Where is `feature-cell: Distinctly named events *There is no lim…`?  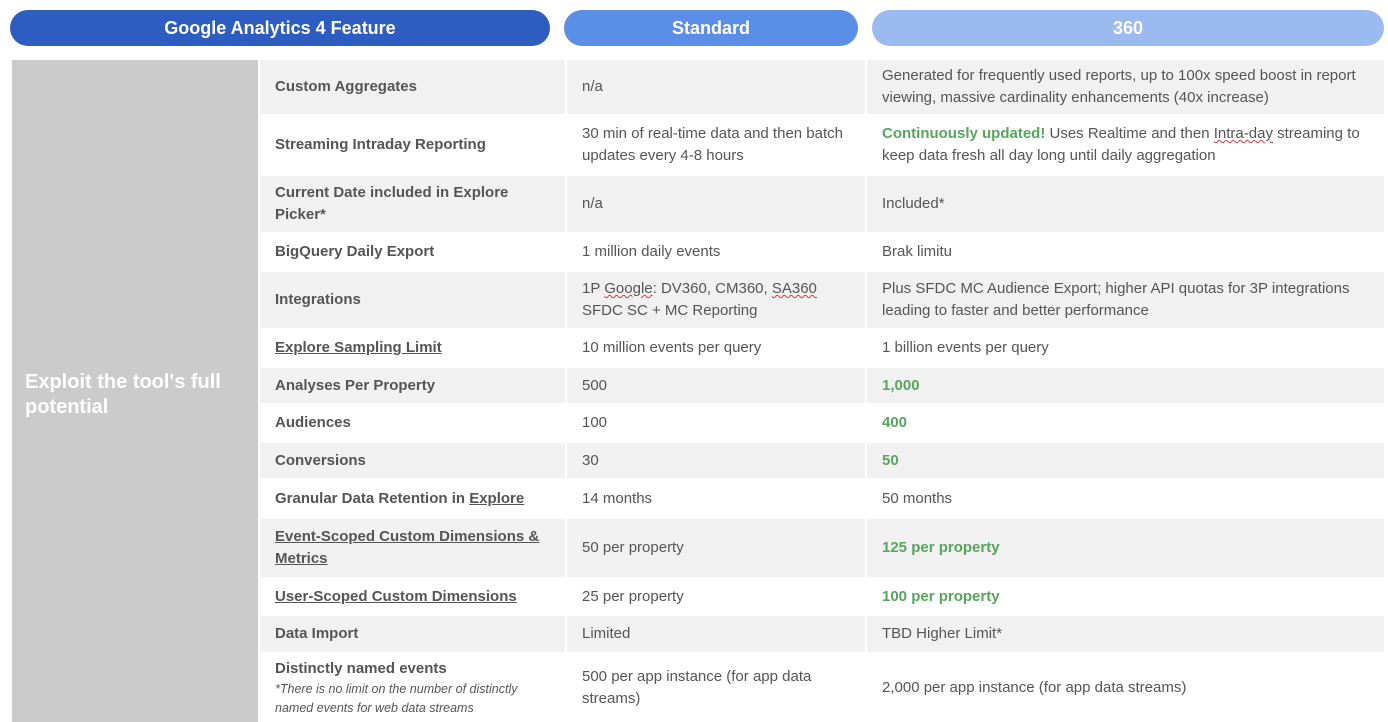 feature-cell: Distinctly named events *There is no lim… is located at coordinates (412, 688).